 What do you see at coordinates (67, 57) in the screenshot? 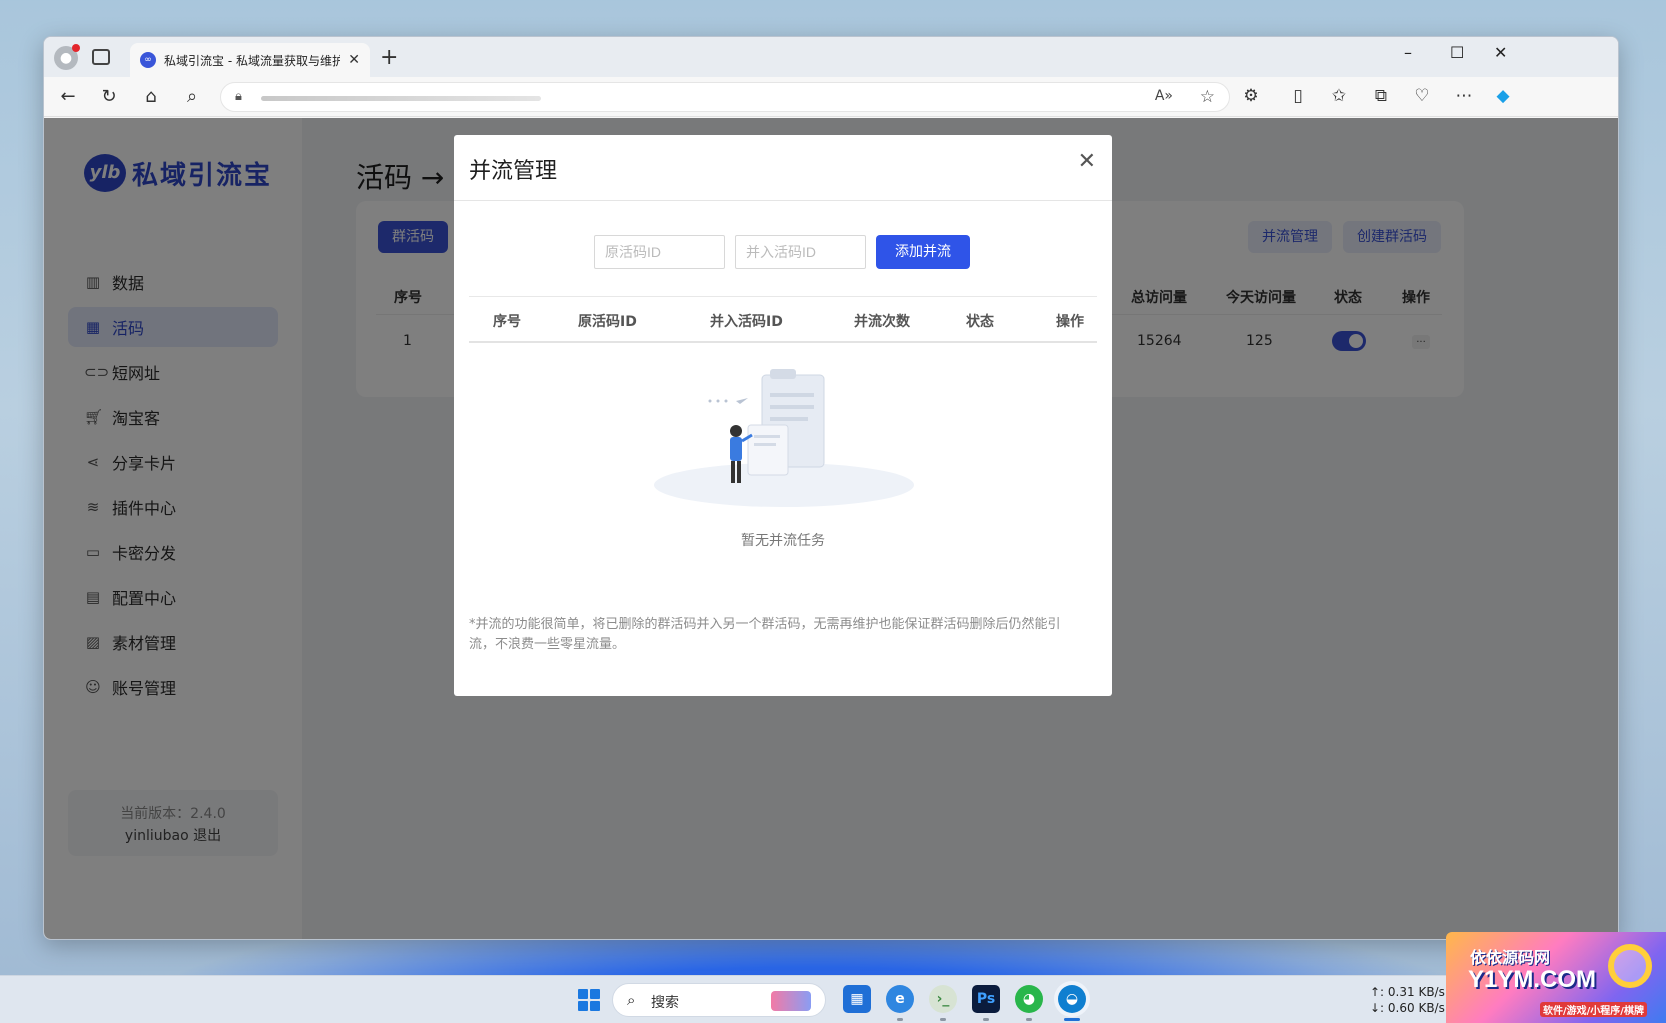
I see `profile-avatar-icon: ●` at bounding box center [67, 57].